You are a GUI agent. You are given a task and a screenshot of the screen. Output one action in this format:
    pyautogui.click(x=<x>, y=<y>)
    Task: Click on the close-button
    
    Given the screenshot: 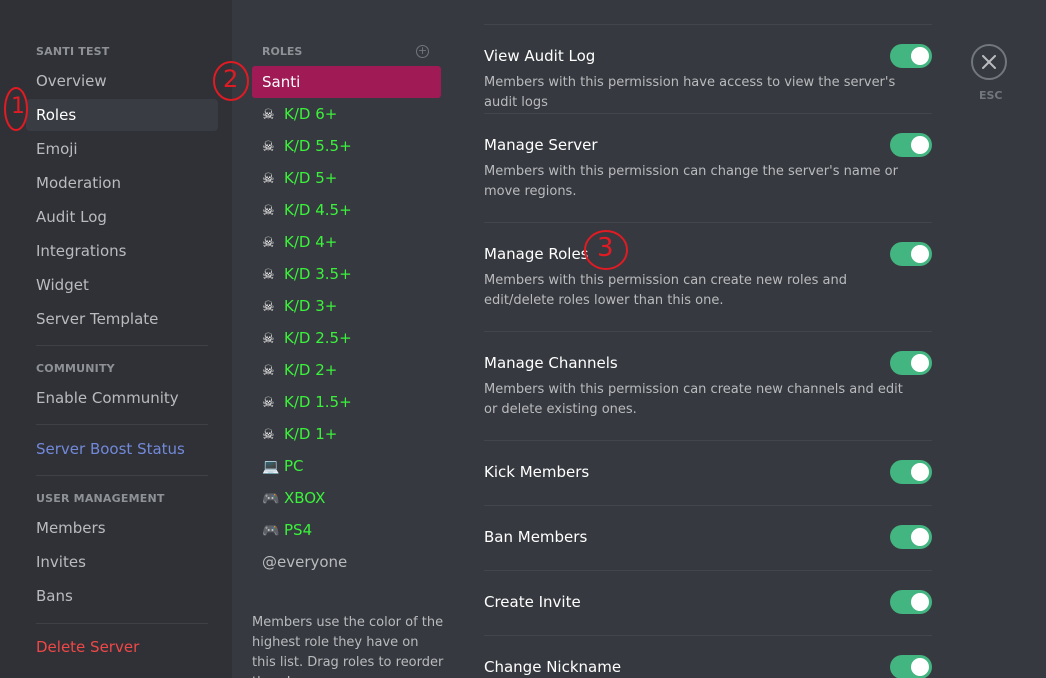 What is the action you would take?
    pyautogui.click(x=989, y=62)
    